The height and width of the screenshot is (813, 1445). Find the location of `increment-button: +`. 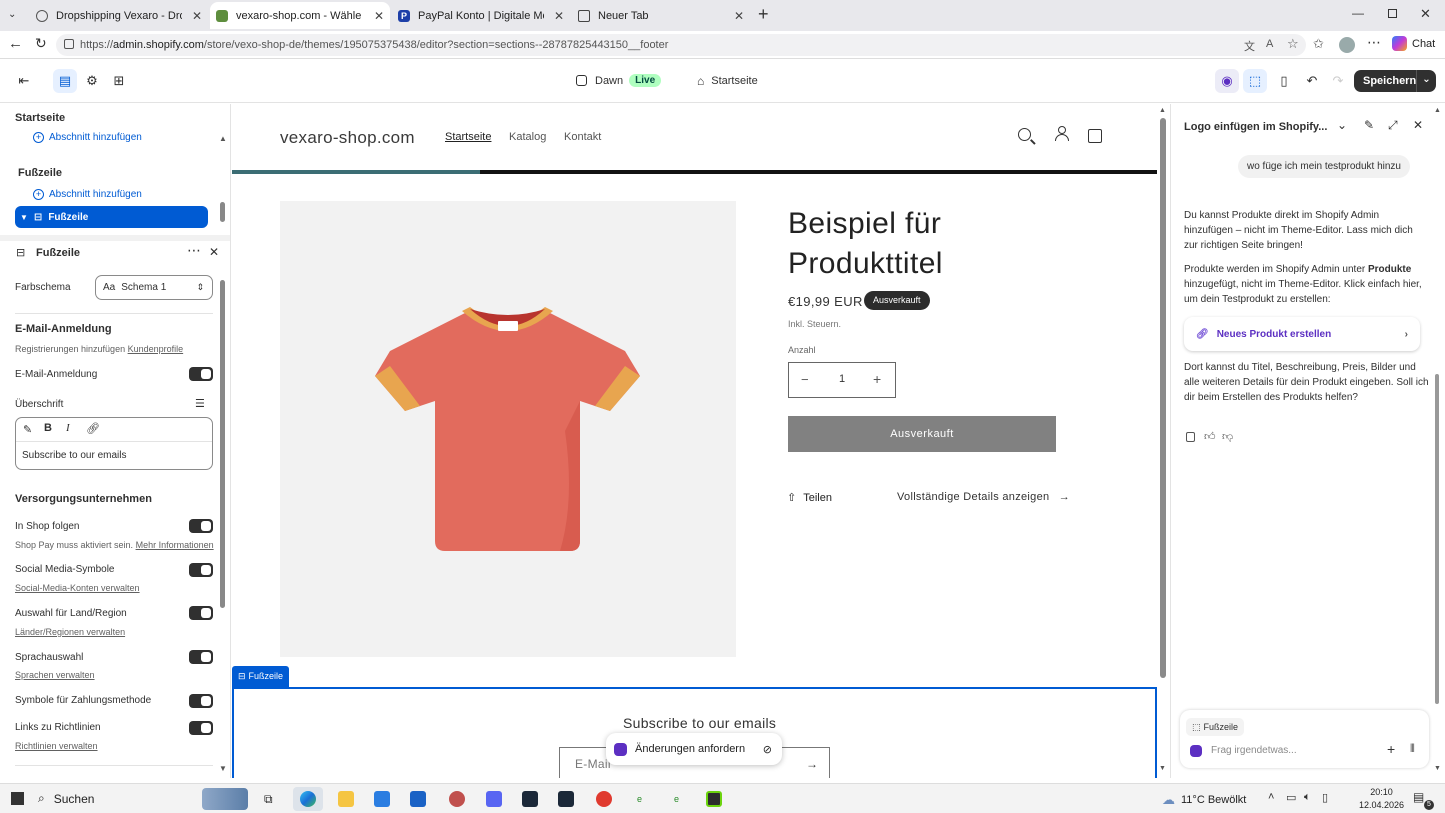

increment-button: + is located at coordinates (877, 379).